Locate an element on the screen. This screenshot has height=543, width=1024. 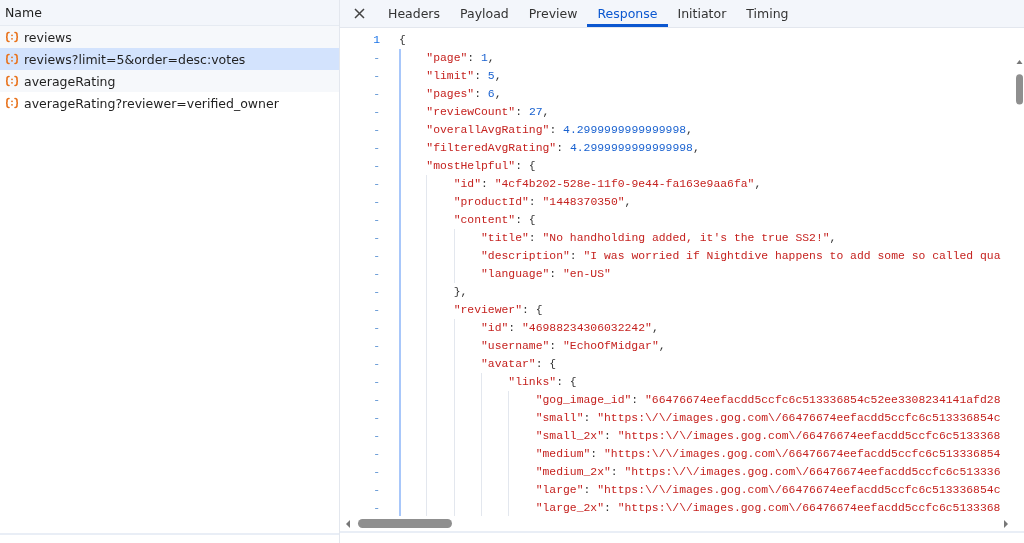
code-line: "reviewer": { is located at coordinates (498, 310).